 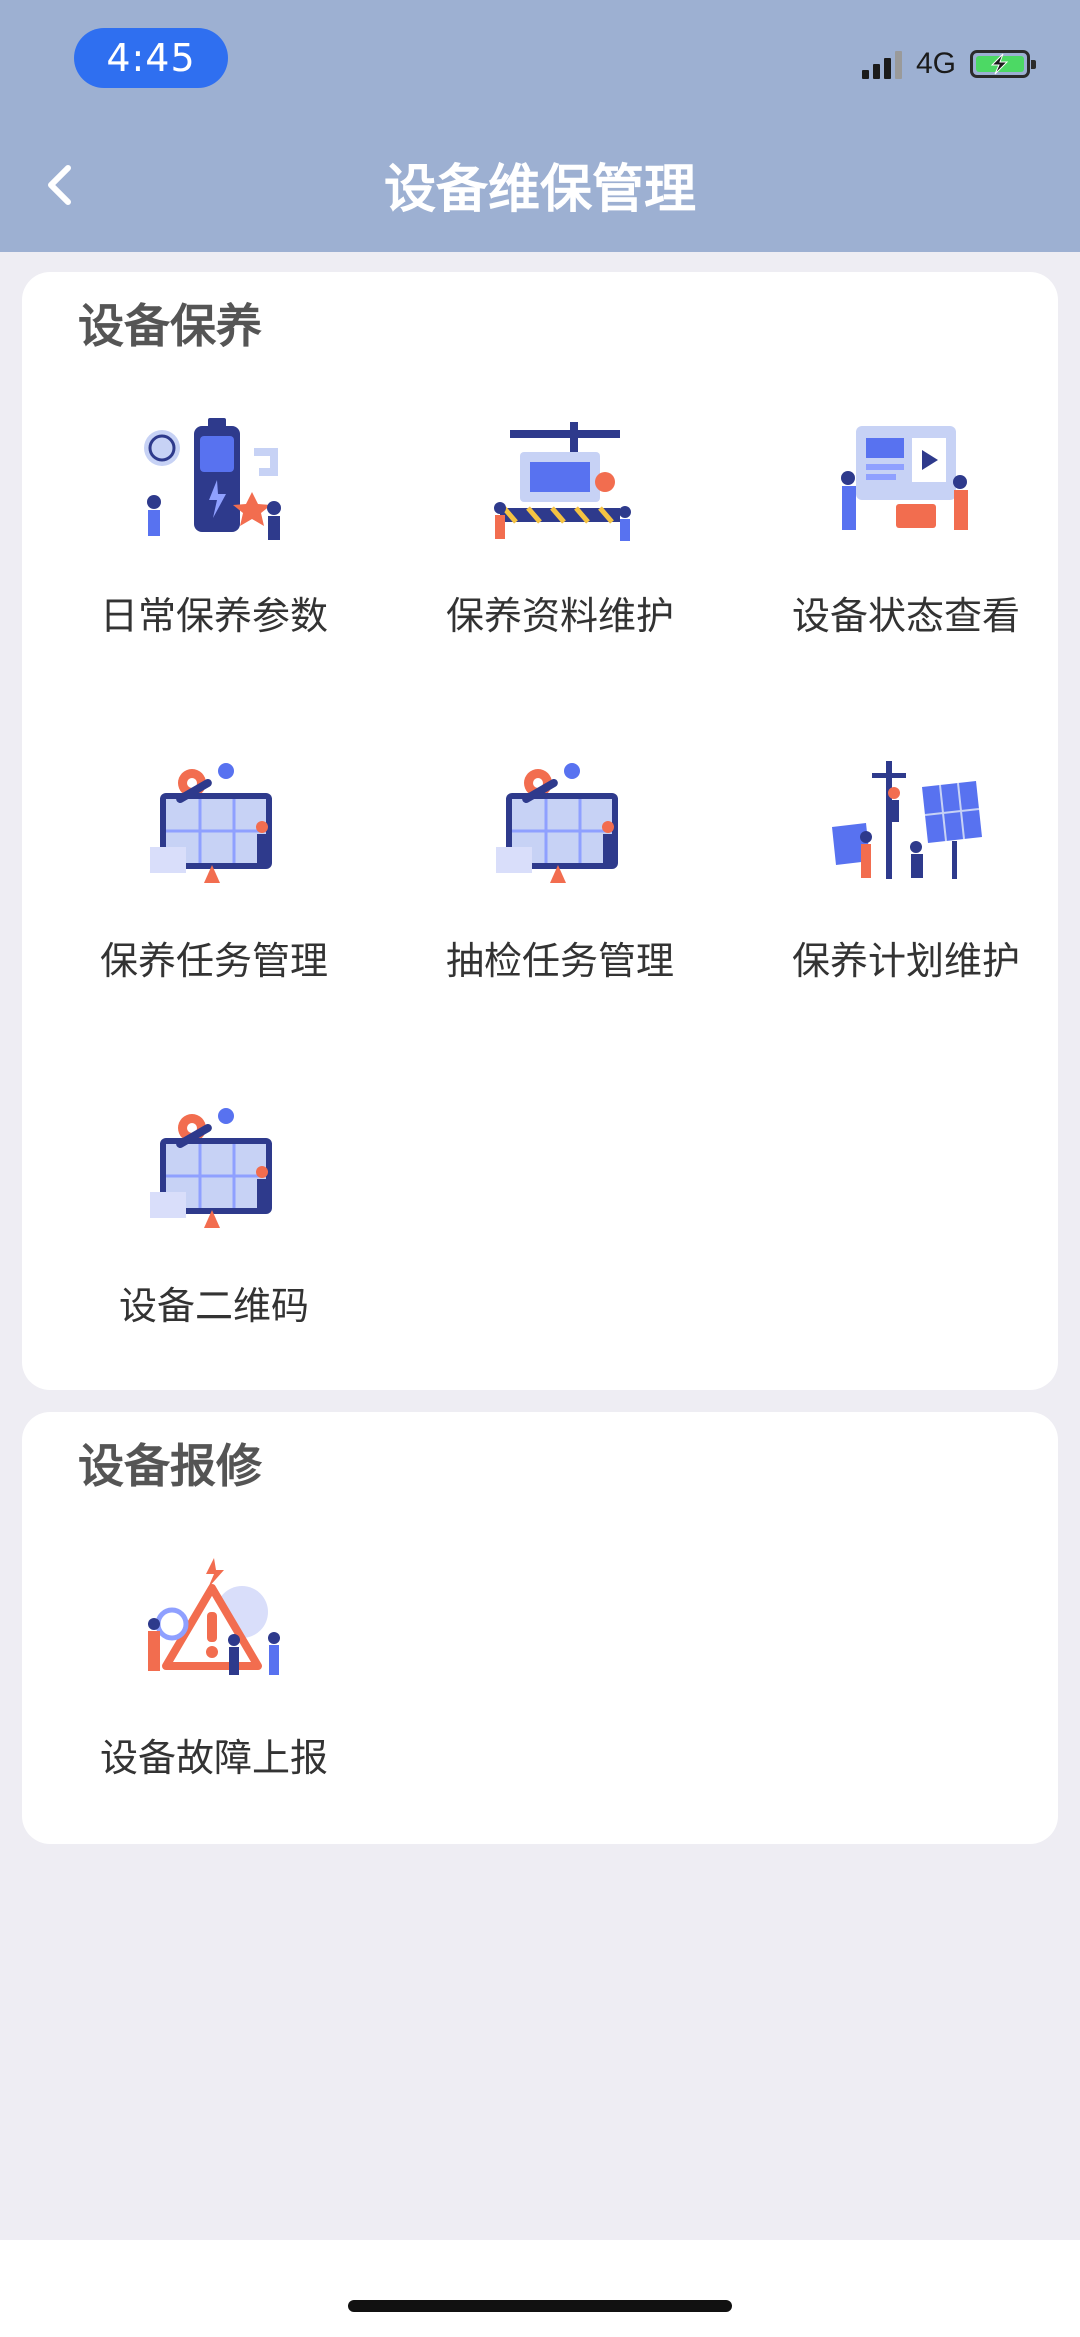 What do you see at coordinates (540, 2288) in the screenshot?
I see `home-bar` at bounding box center [540, 2288].